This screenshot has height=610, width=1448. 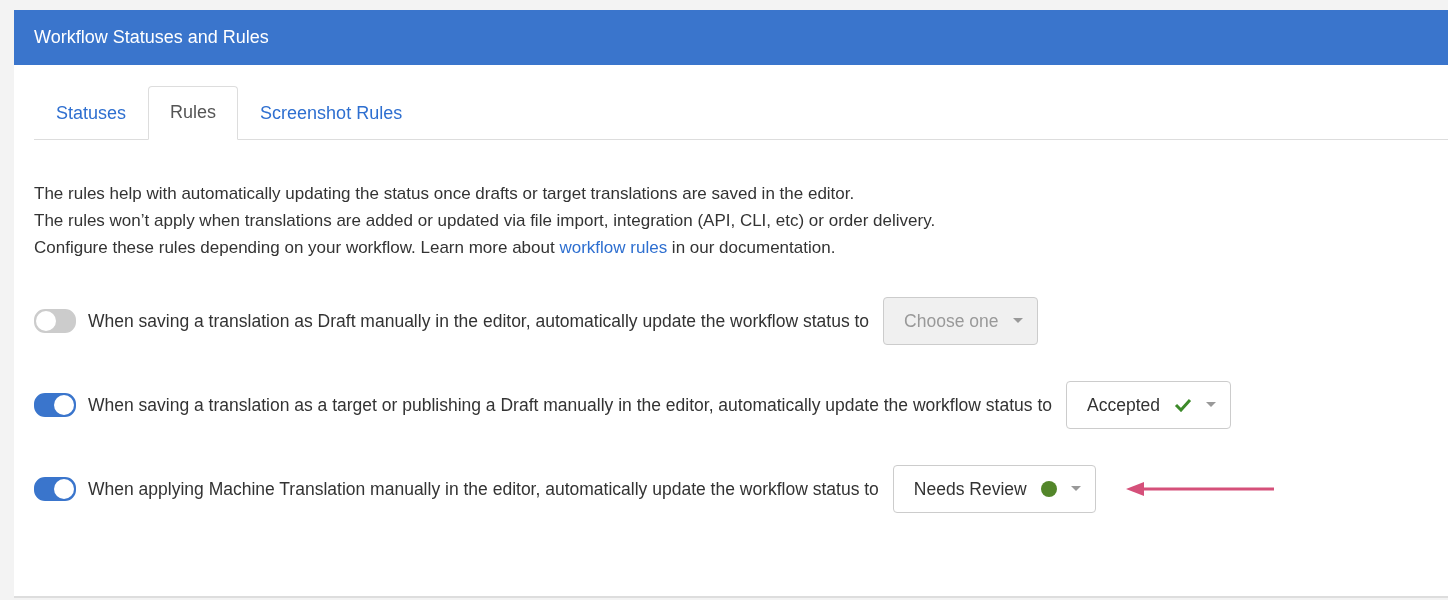 I want to click on status-dropdown: Accepted, so click(x=1148, y=405).